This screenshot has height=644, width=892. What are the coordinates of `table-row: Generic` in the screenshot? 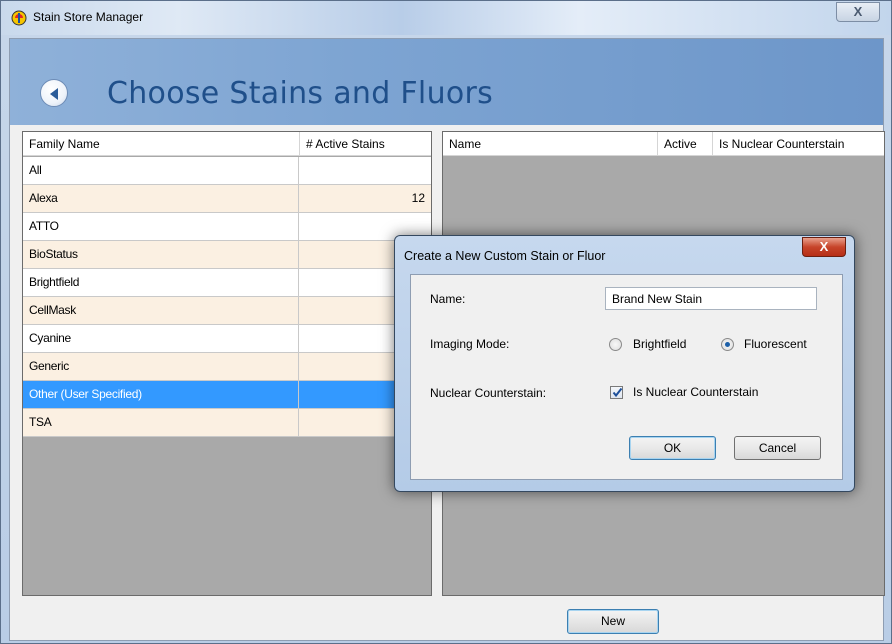 It's located at (227, 367).